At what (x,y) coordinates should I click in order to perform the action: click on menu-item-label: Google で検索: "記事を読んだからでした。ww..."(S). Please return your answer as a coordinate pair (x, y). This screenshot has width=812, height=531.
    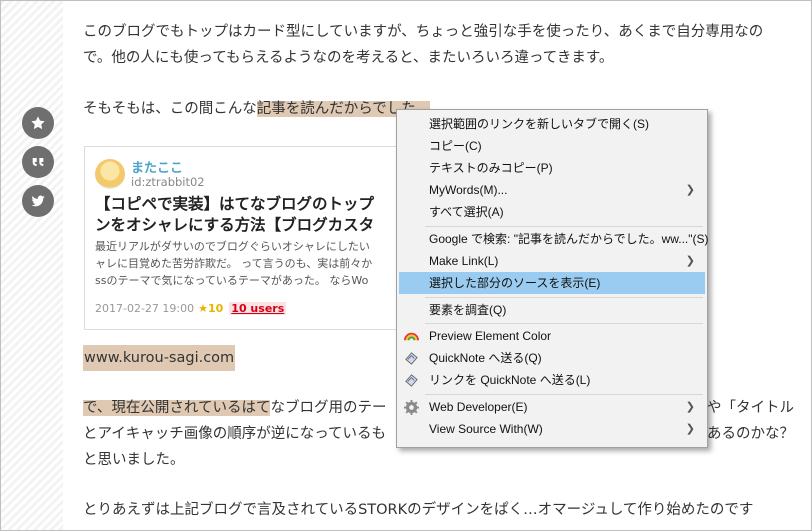
    Looking at the image, I should click on (569, 239).